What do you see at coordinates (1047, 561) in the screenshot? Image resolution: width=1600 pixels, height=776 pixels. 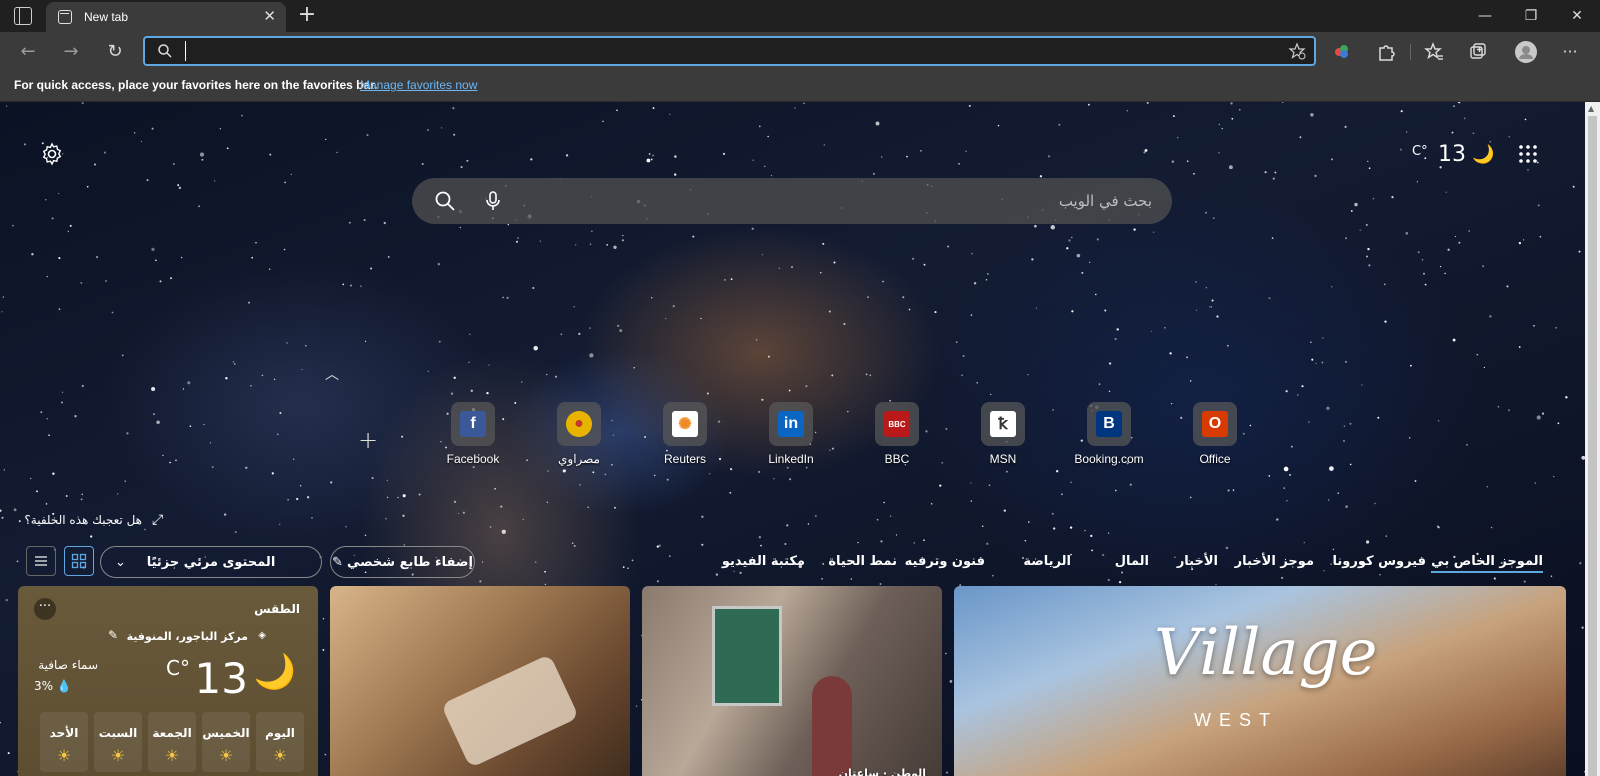 I see `tab-sports: الرياضة` at bounding box center [1047, 561].